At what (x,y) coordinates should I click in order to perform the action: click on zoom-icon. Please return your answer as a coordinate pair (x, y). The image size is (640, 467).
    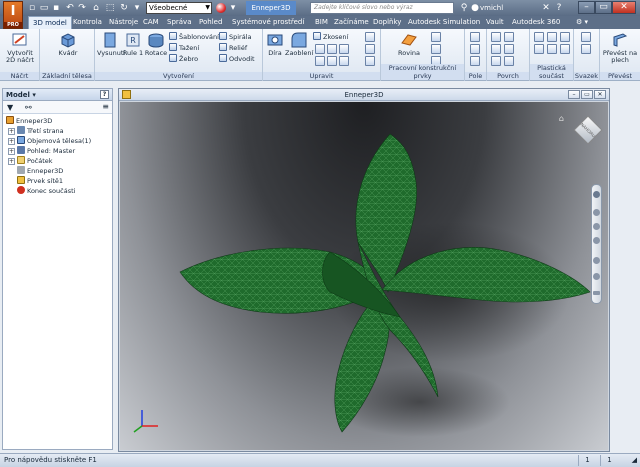
    Looking at the image, I should click on (596, 226).